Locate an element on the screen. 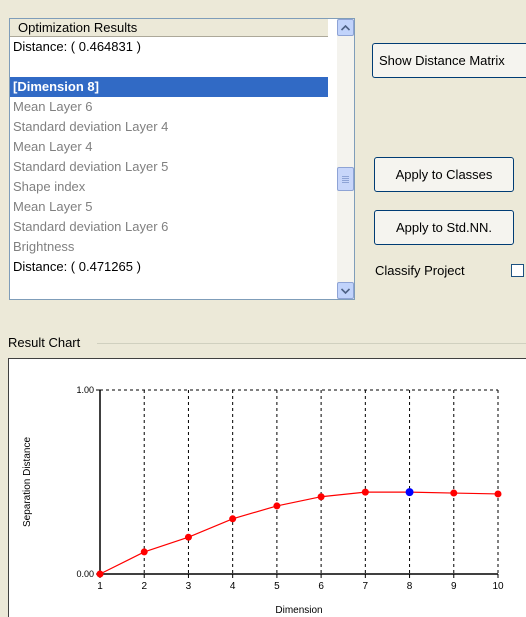 The height and width of the screenshot is (617, 526). list-item is located at coordinates (169, 67).